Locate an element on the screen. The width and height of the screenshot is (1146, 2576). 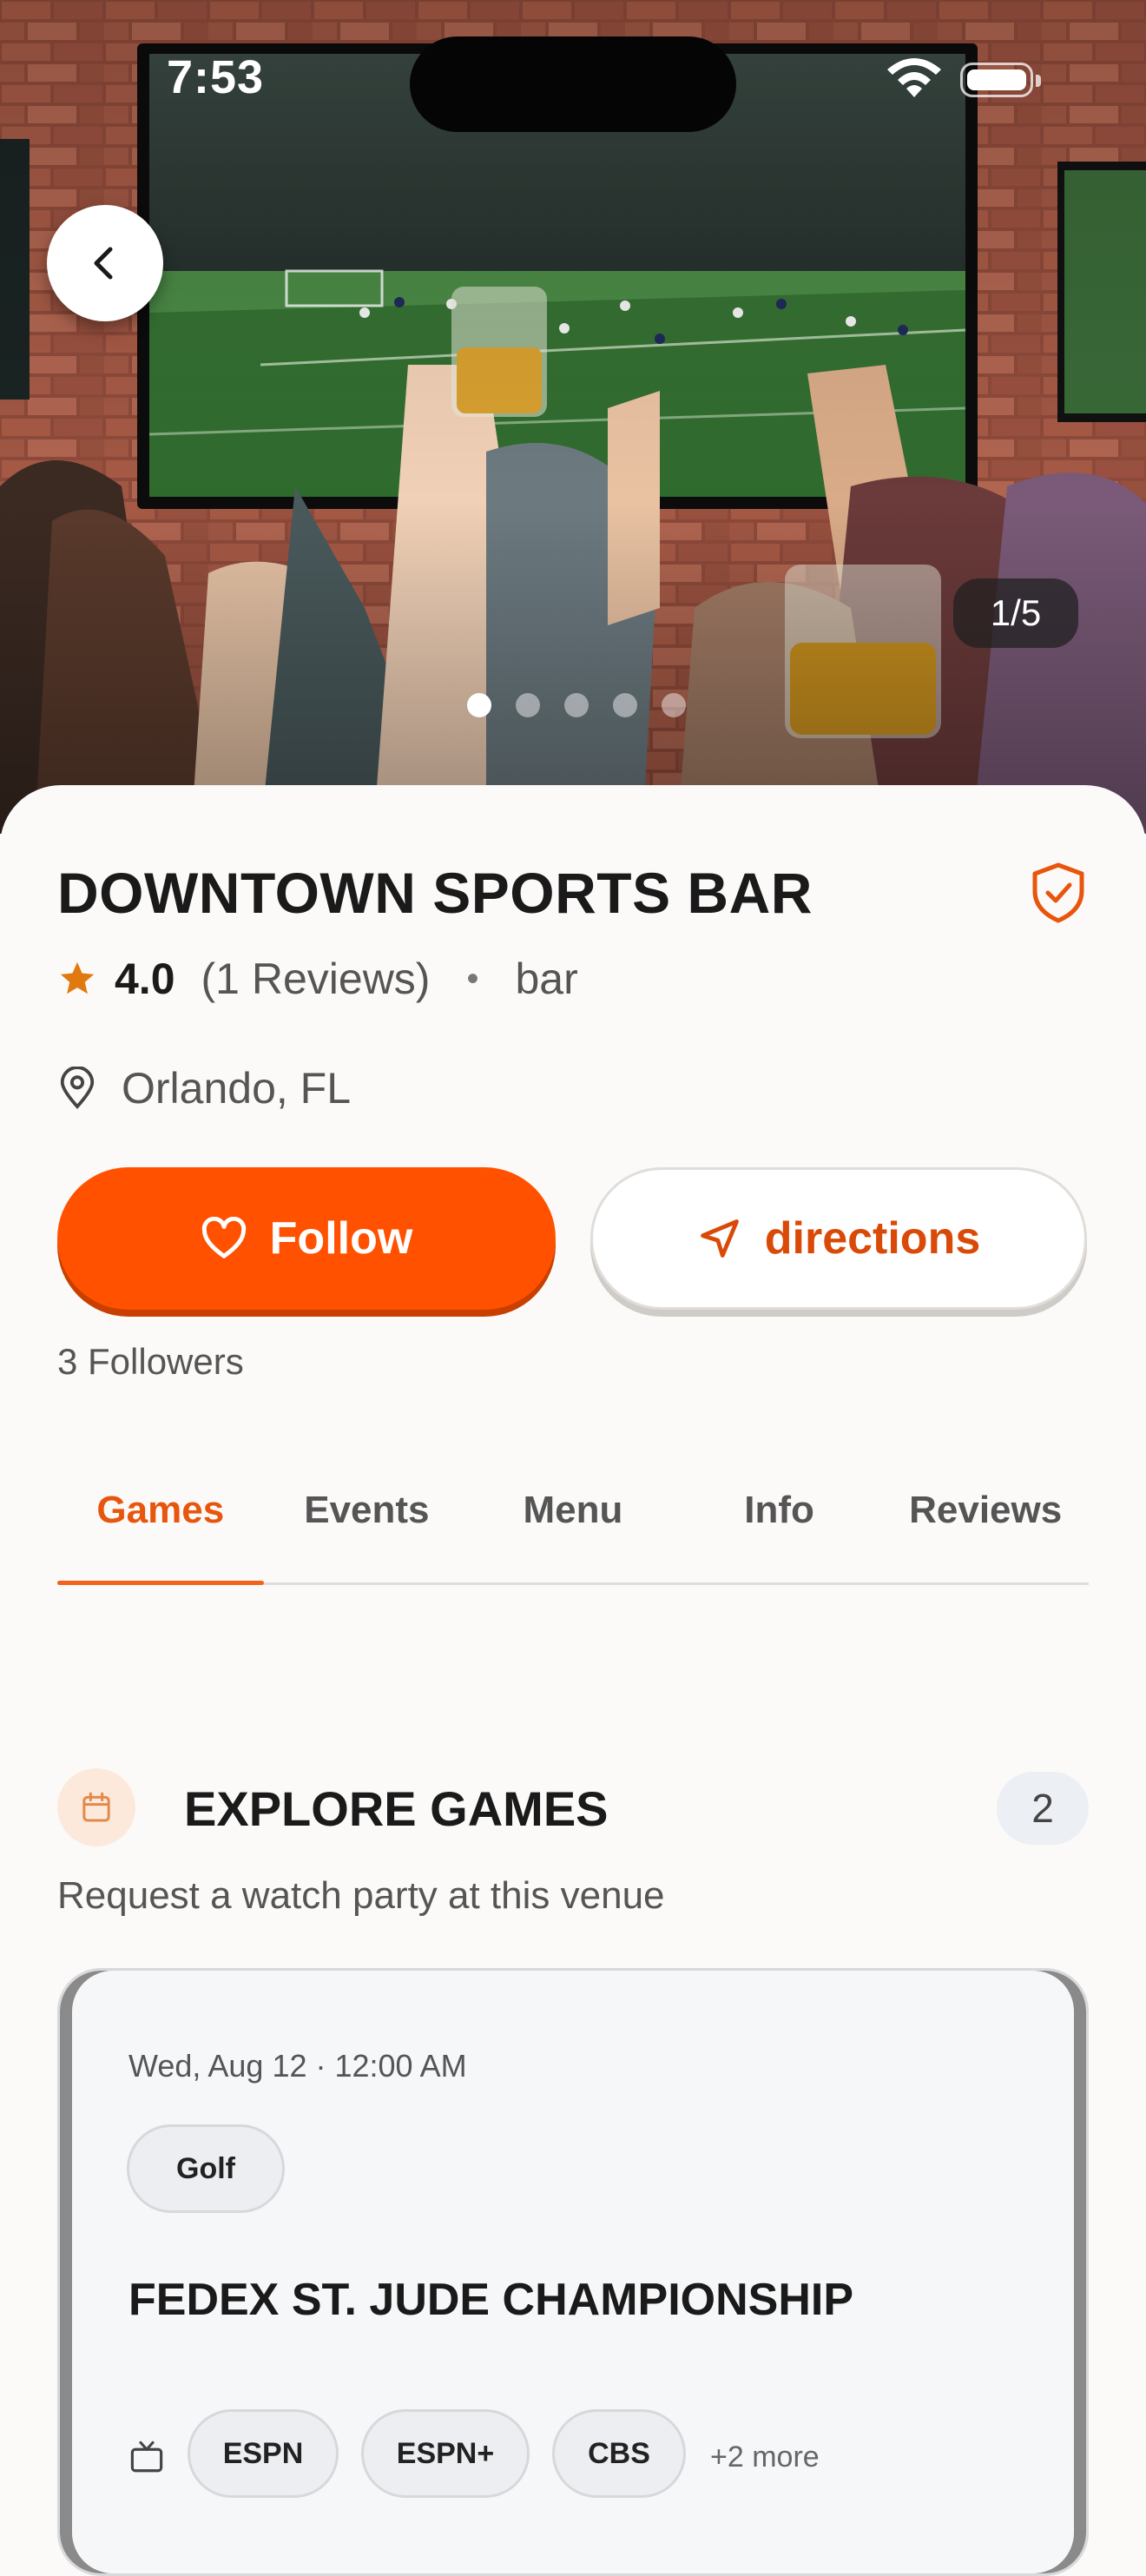
directions-button: directions is located at coordinates (838, 1238).